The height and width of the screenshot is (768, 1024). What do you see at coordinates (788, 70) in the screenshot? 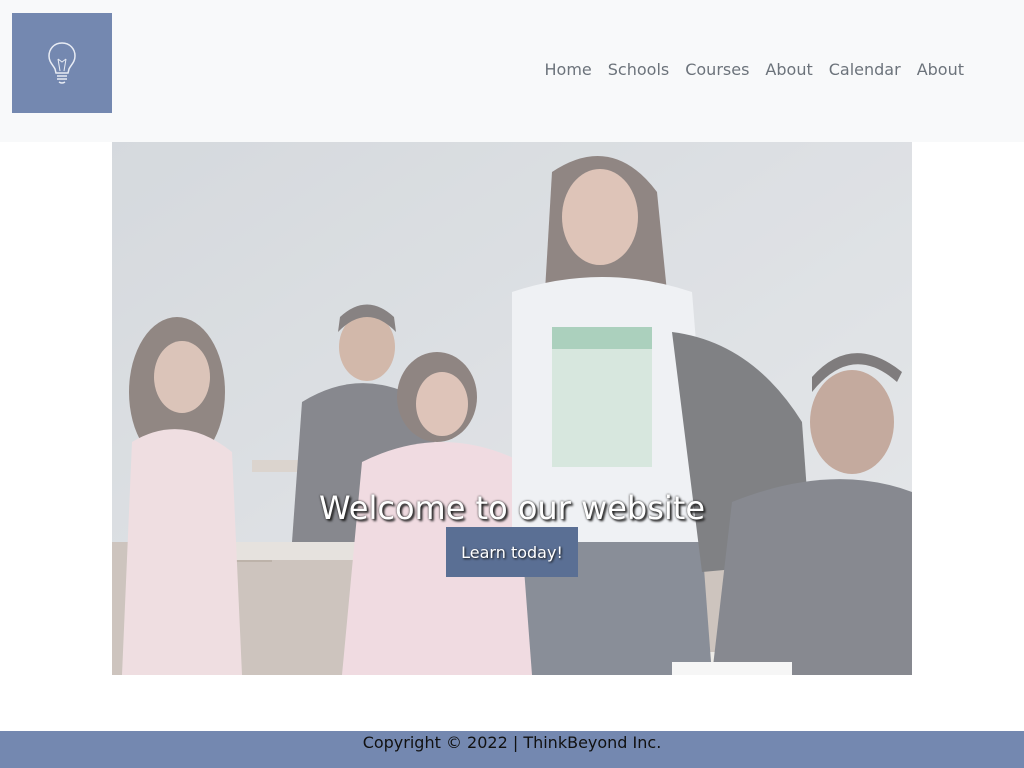
I see `nav-about: About` at bounding box center [788, 70].